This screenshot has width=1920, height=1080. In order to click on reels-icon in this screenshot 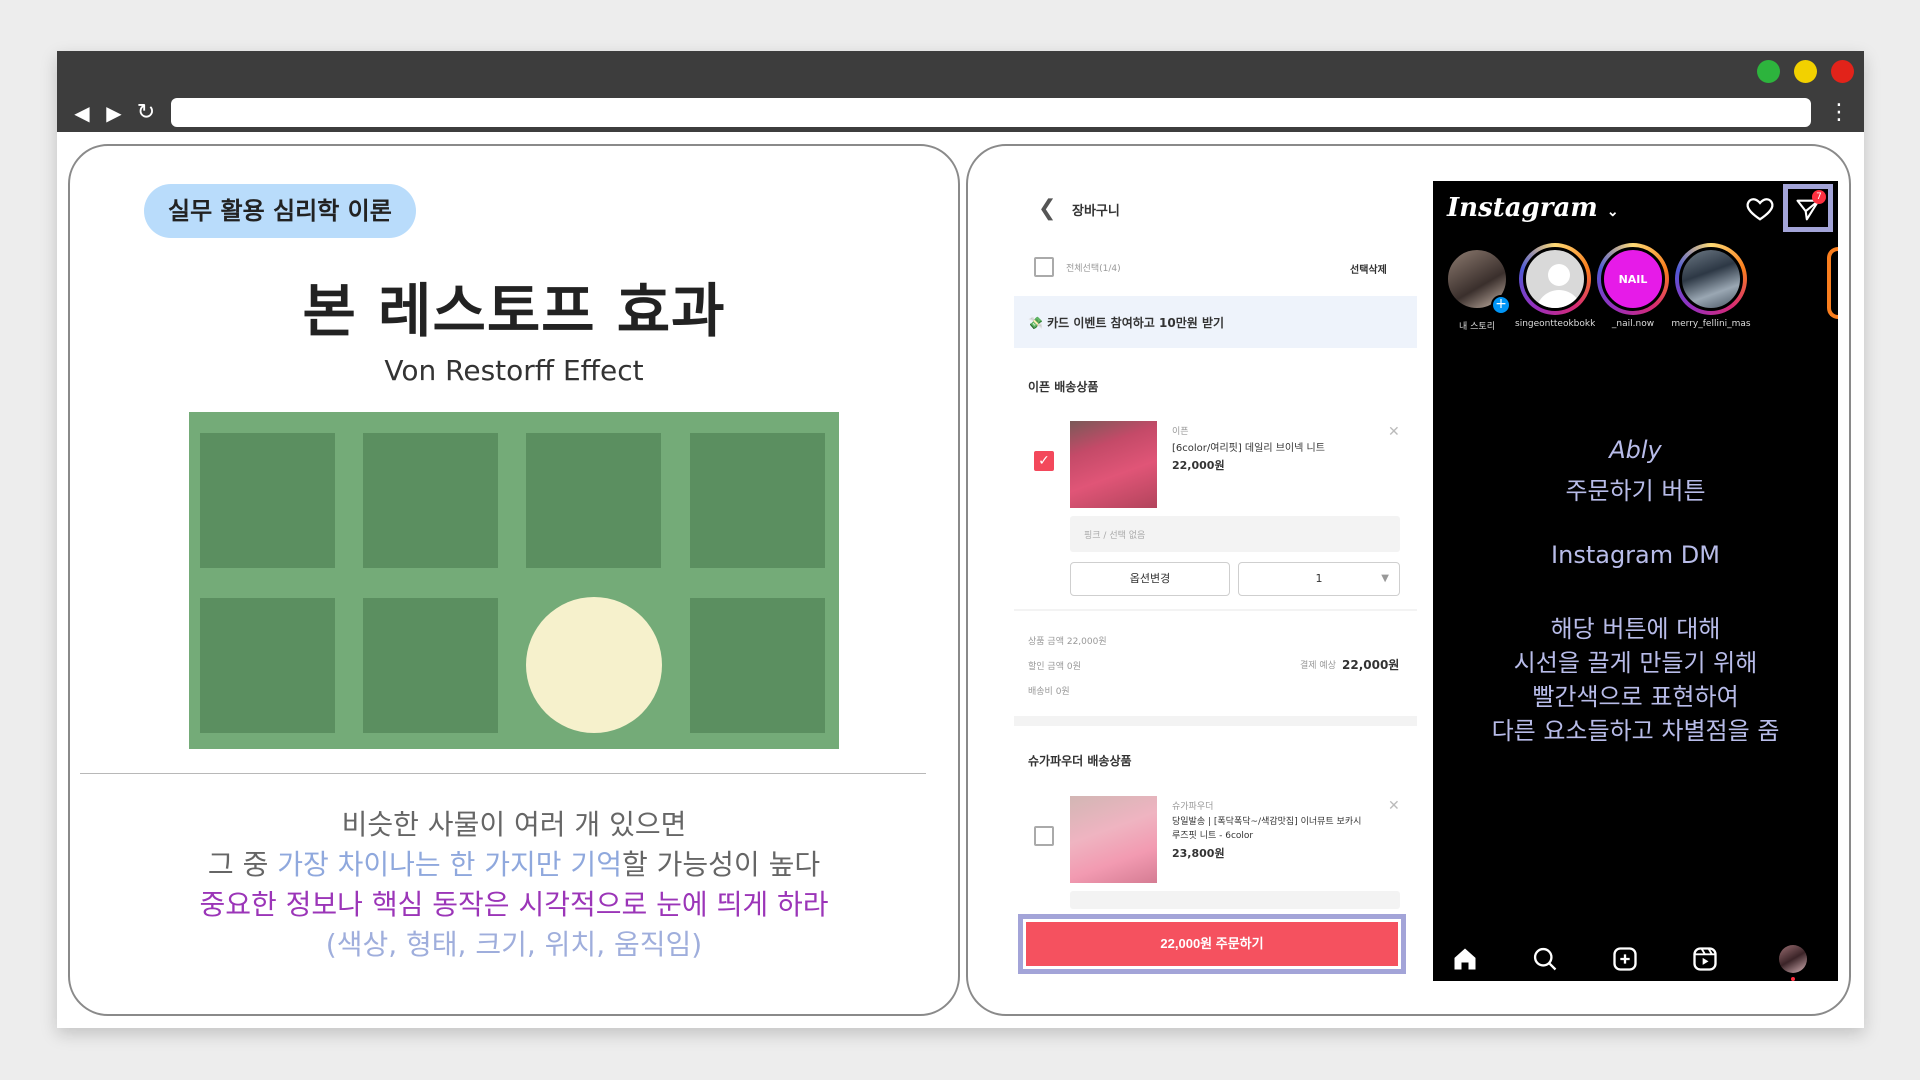, I will do `click(1705, 959)`.